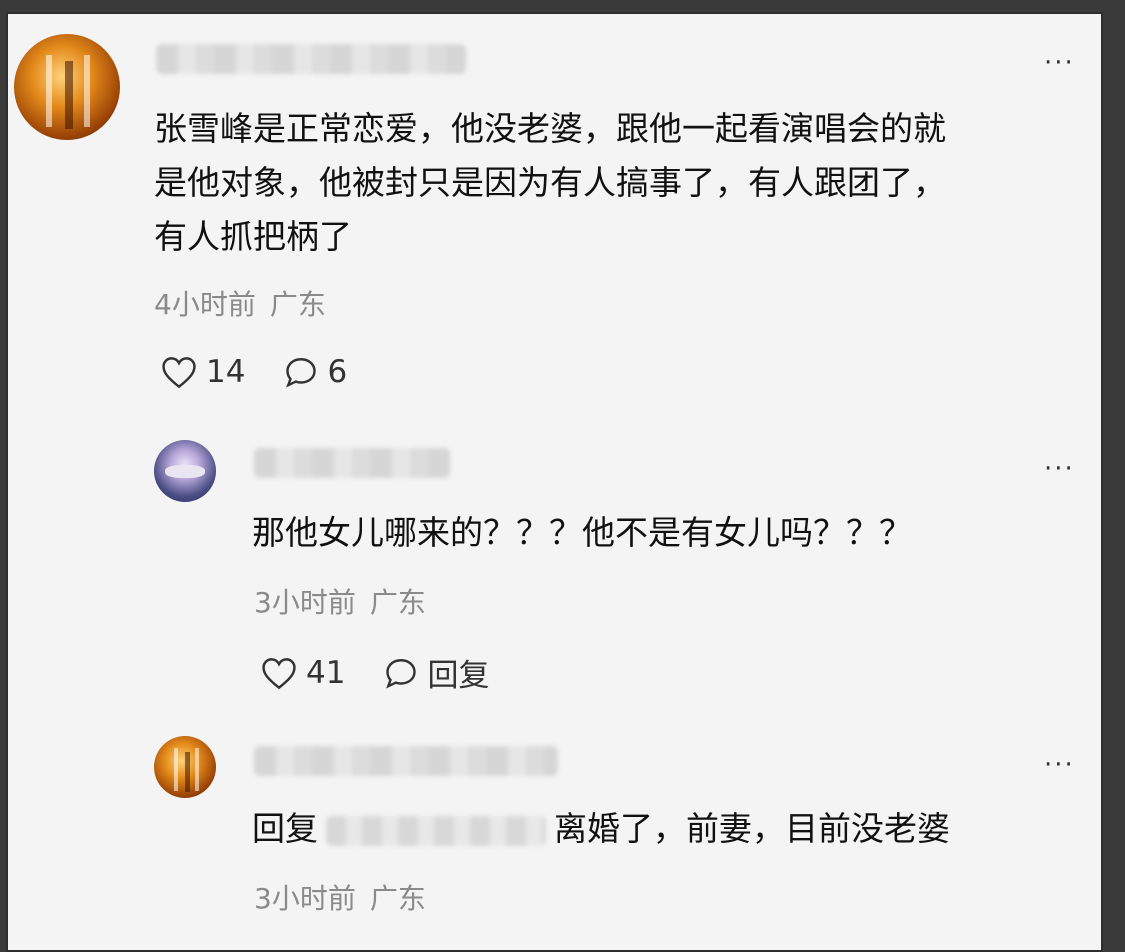  What do you see at coordinates (202, 372) in the screenshot?
I see `like-button: 14` at bounding box center [202, 372].